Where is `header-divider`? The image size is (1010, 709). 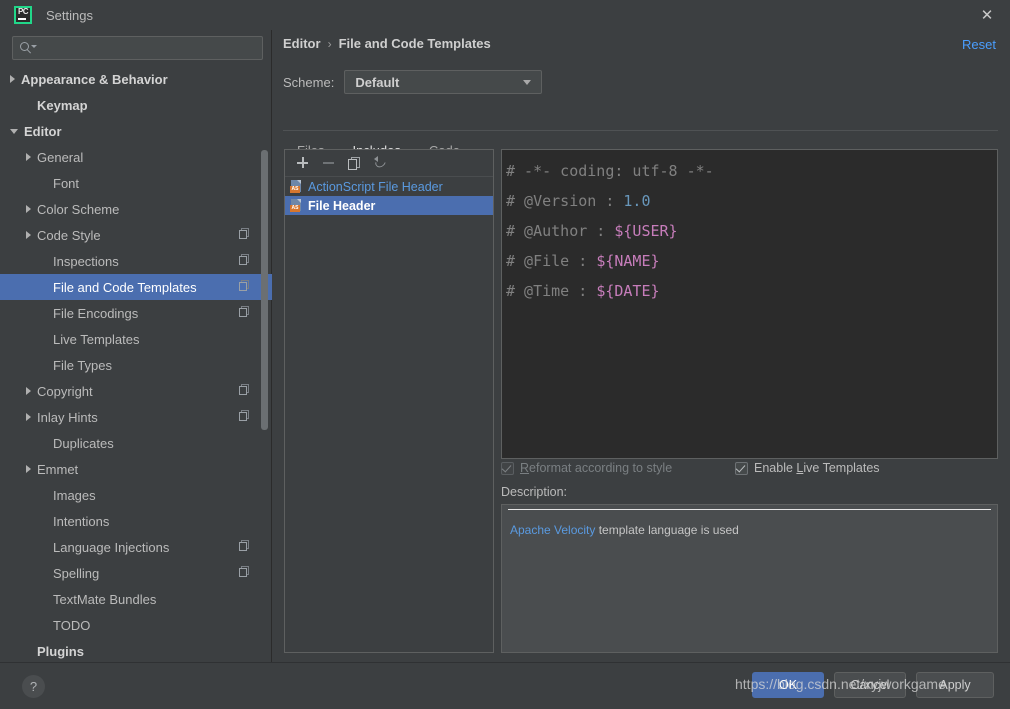
header-divider is located at coordinates (640, 130).